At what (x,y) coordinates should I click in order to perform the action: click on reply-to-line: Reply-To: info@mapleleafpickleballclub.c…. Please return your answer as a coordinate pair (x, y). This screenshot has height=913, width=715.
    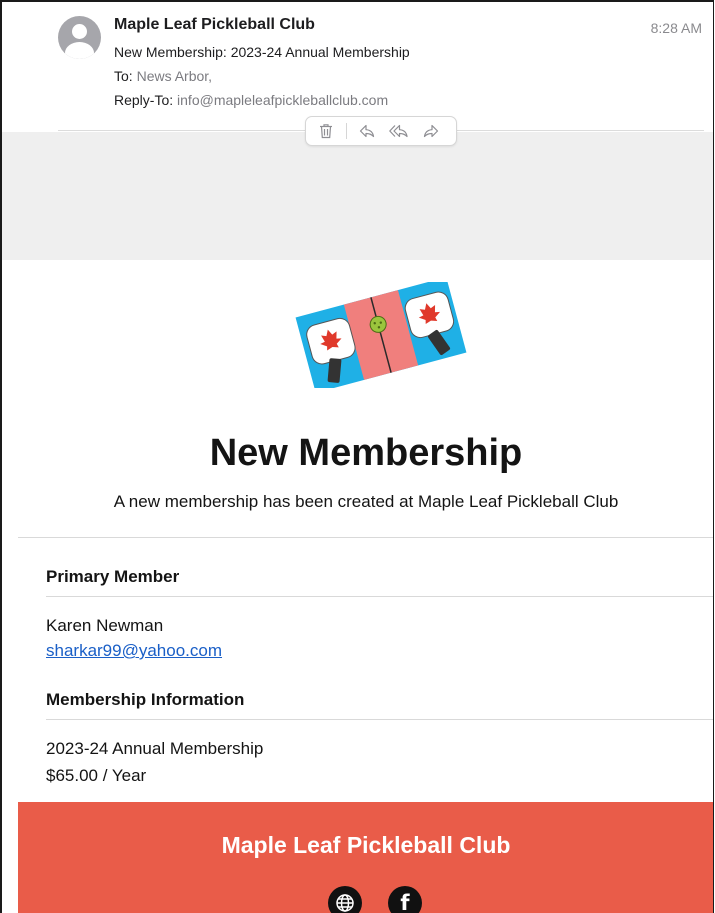
    Looking at the image, I should click on (251, 100).